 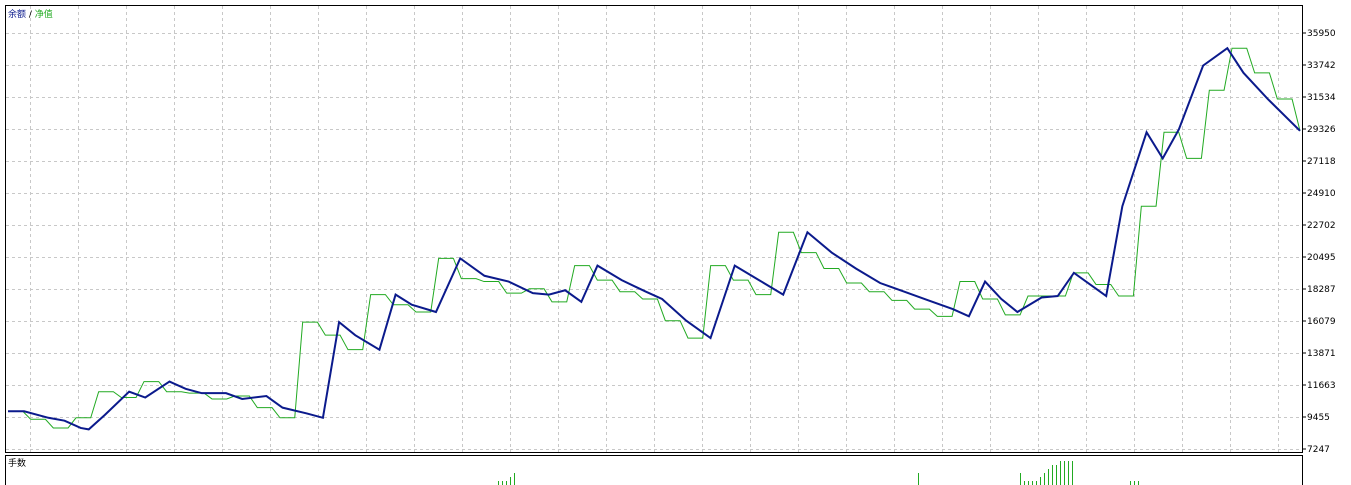 I want to click on legend: 余额 / 净值, so click(x=30, y=14).